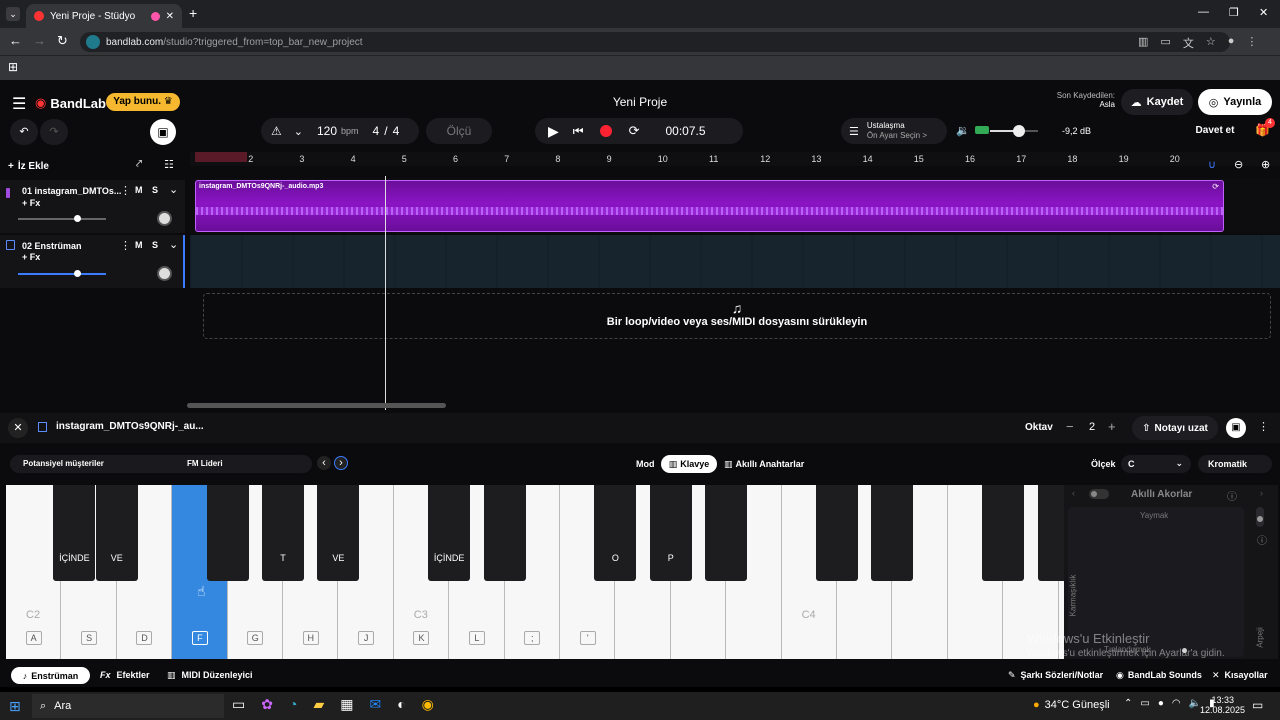 The image size is (1280, 720). I want to click on taskbar-search: ⌕ Ara, so click(128, 706).